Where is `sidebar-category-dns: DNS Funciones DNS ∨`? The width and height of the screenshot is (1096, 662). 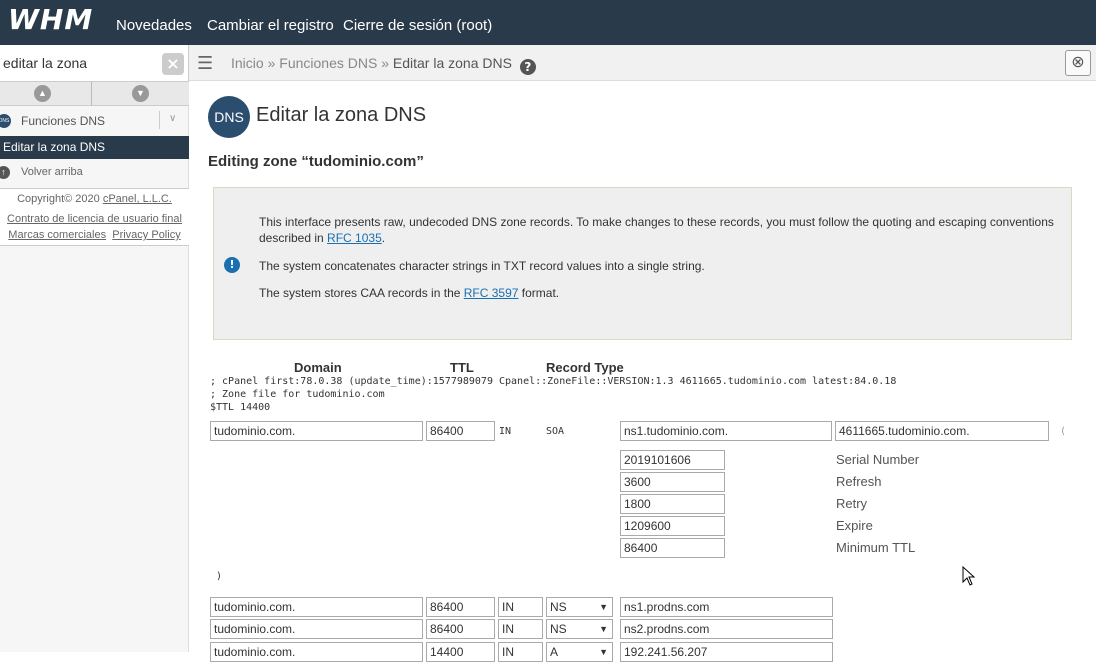 sidebar-category-dns: DNS Funciones DNS ∨ is located at coordinates (94, 121).